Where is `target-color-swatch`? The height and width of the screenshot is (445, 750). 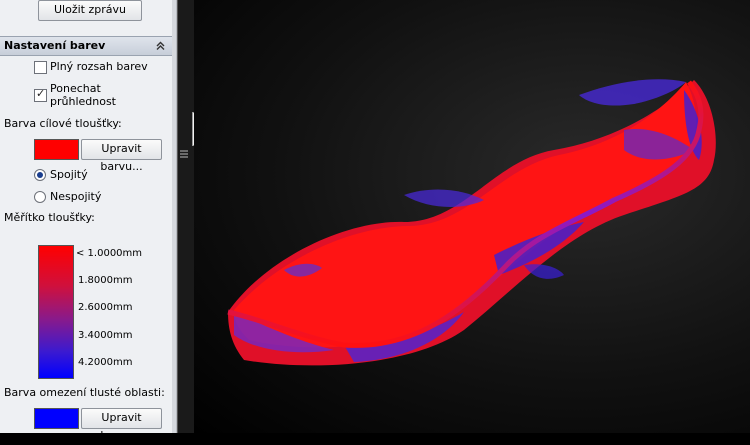 target-color-swatch is located at coordinates (56, 149).